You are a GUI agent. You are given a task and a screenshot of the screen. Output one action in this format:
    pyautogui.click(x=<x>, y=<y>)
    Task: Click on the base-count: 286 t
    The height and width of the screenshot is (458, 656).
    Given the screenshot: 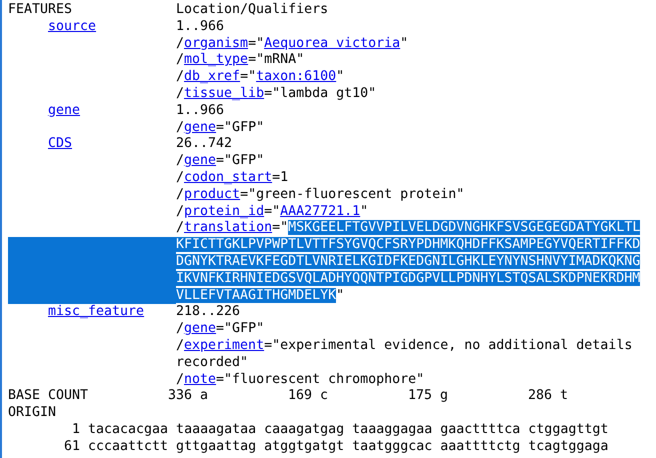 What is the action you would take?
    pyautogui.click(x=549, y=397)
    